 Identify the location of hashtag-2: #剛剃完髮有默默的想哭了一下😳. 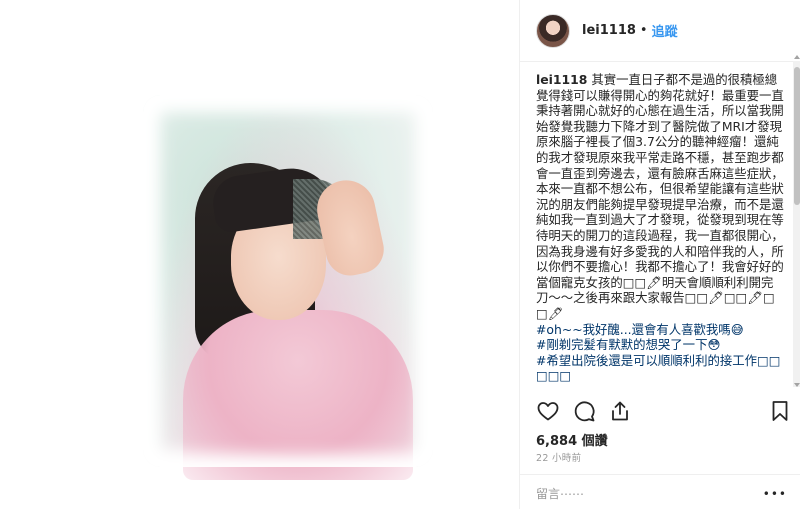
(660, 345).